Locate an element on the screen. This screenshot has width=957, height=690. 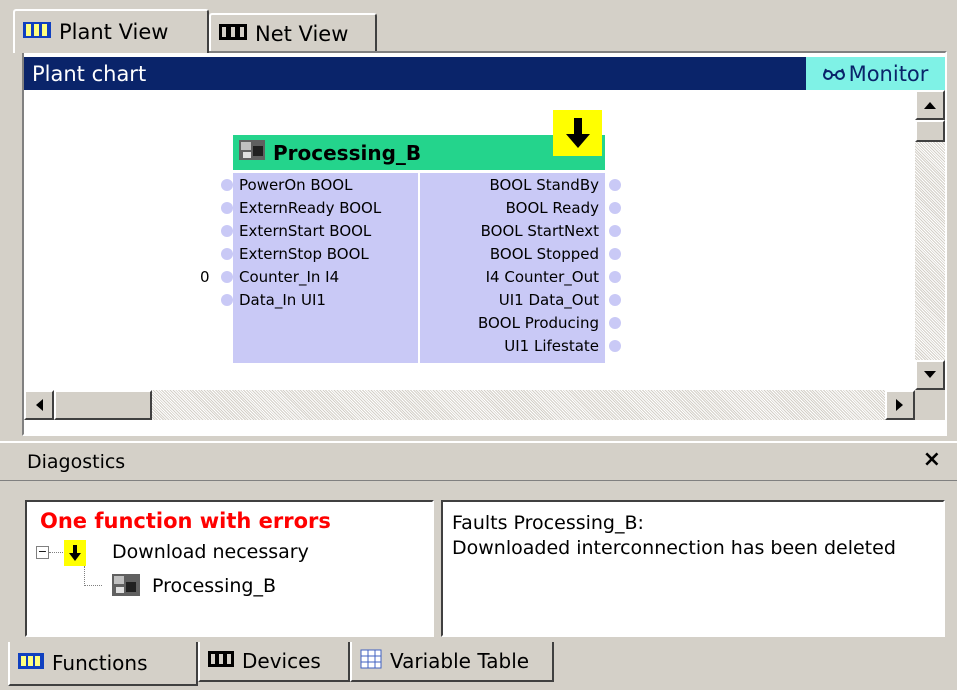
input-port: Data_In UI1 is located at coordinates (282, 300).